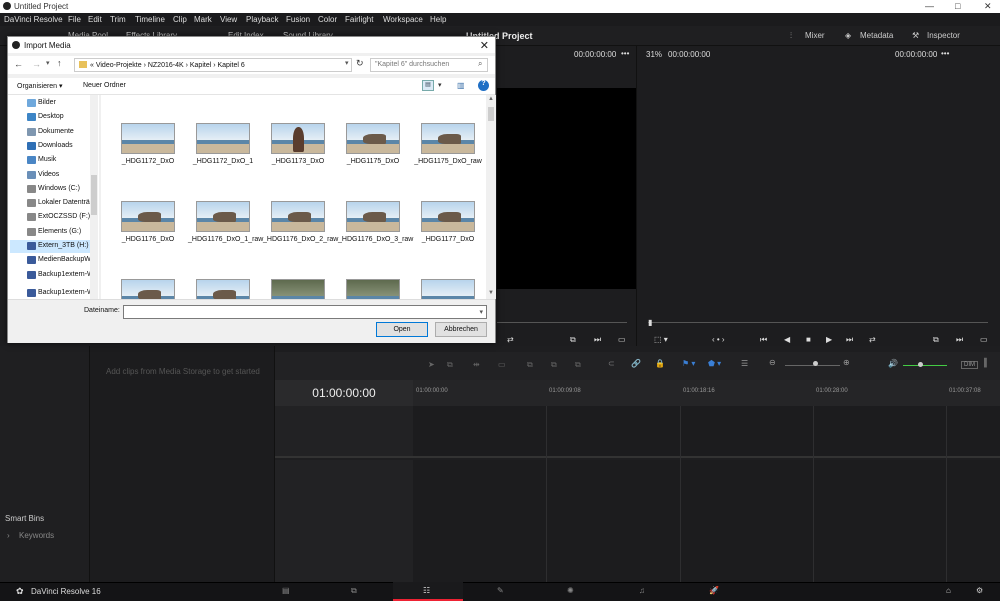  I want to click on file-scrollbar-thumb, so click(491, 114).